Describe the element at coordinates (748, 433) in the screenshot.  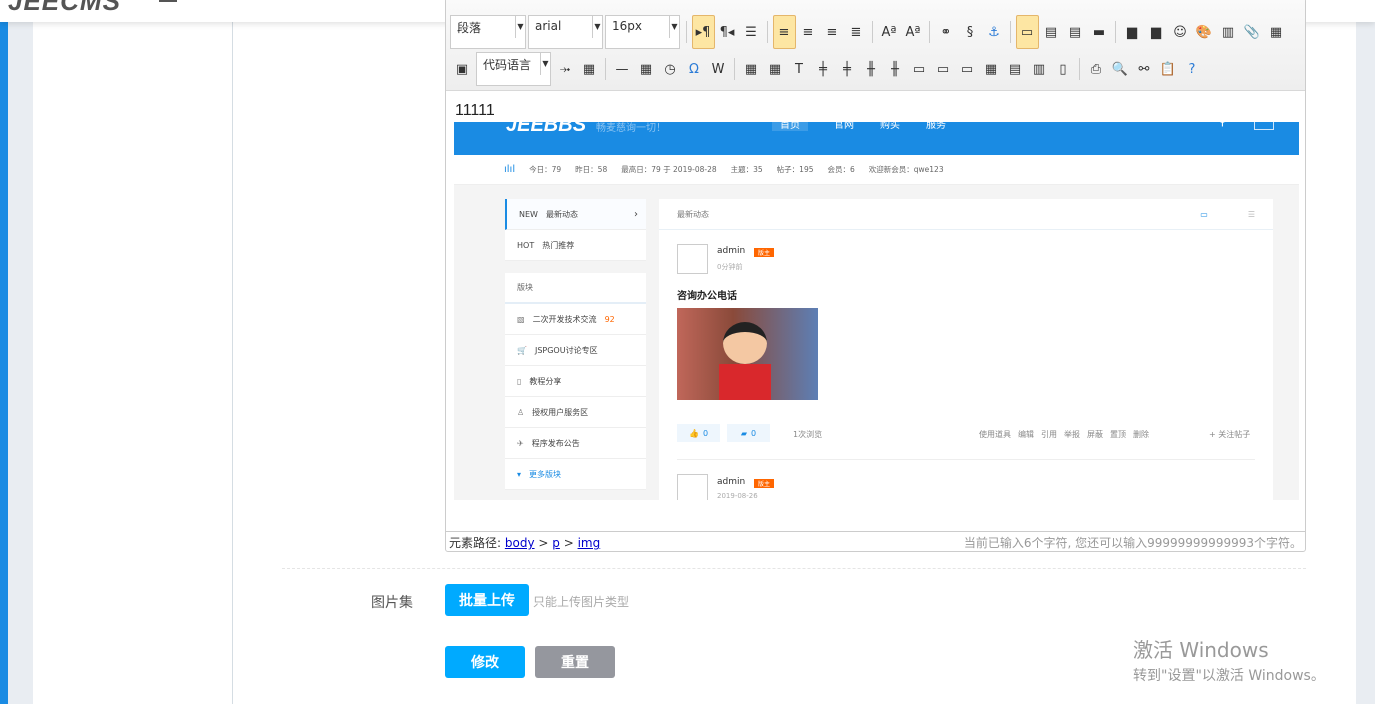
I see `comment-button: ▰ 0` at that location.